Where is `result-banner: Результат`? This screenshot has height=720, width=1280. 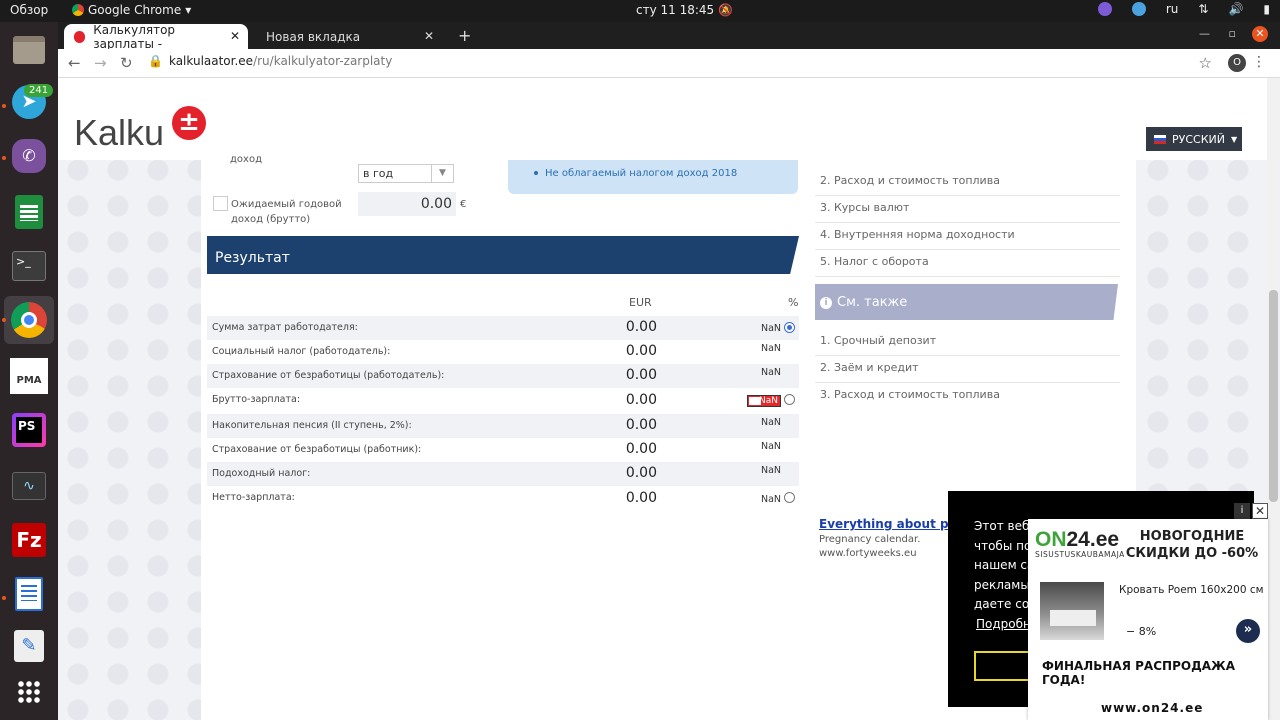 result-banner: Результат is located at coordinates (503, 255).